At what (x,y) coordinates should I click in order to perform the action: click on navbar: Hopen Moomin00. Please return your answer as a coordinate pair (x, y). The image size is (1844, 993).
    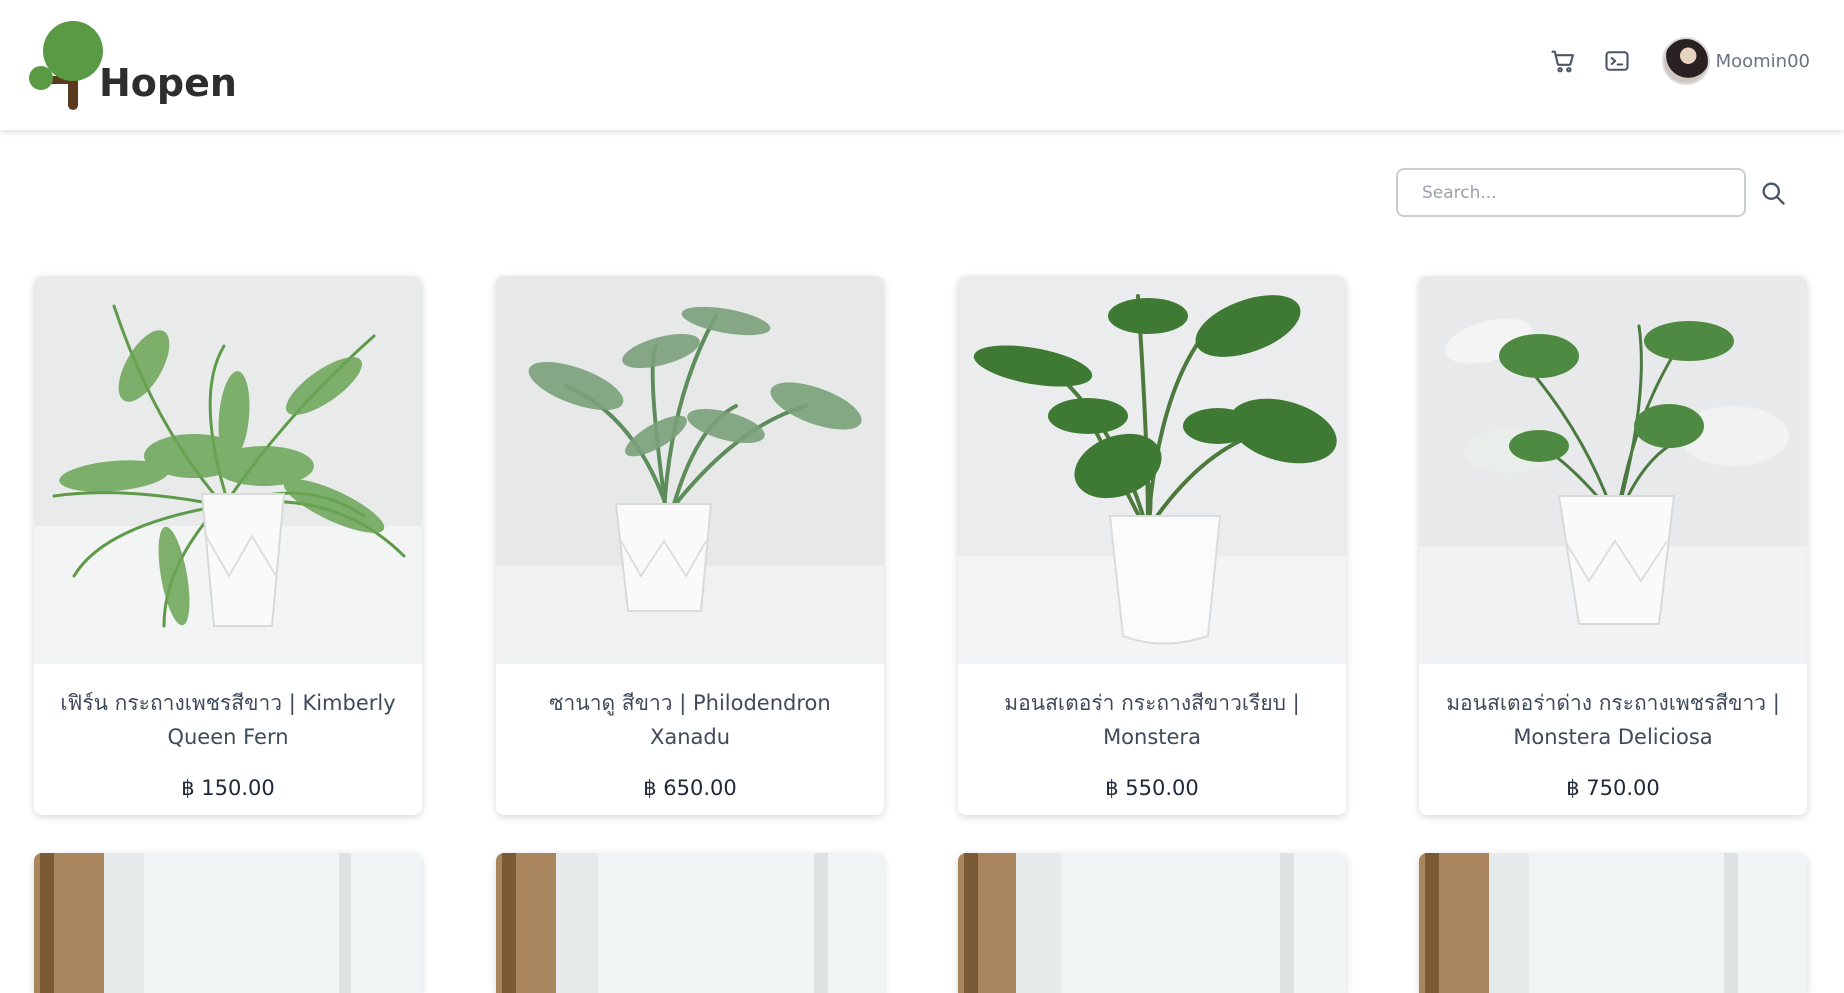
    Looking at the image, I should click on (922, 65).